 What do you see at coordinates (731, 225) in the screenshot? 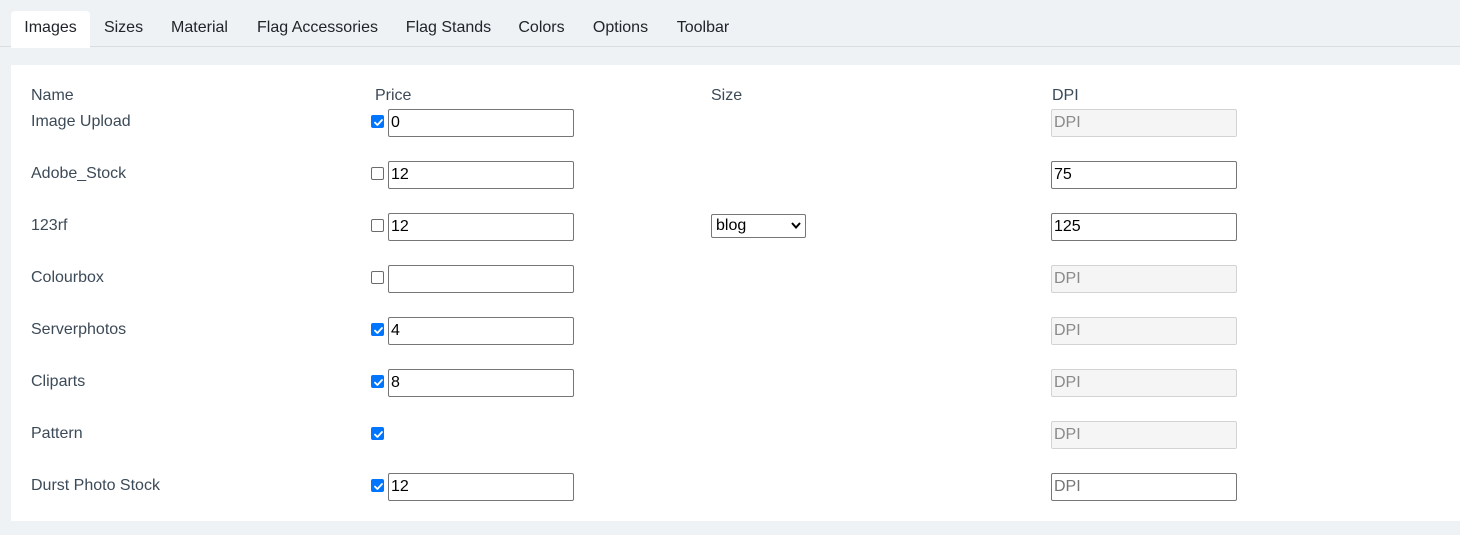
I see `size-select-value: blog` at bounding box center [731, 225].